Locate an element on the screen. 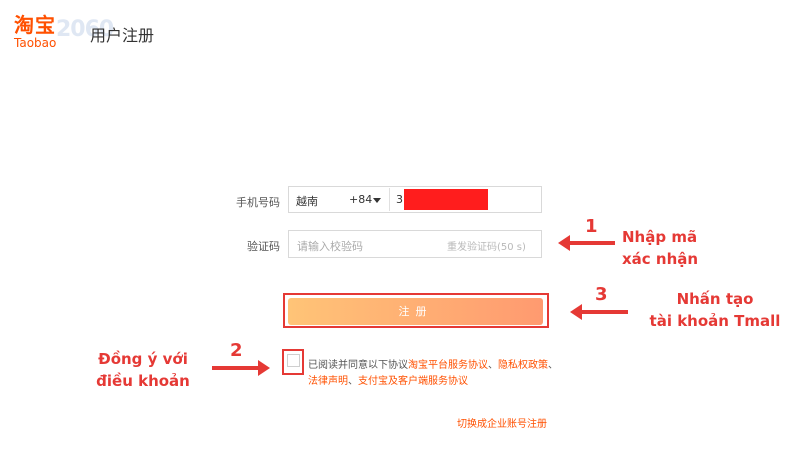 This screenshot has height=450, width=800. code-label: 验证码 is located at coordinates (263, 246).